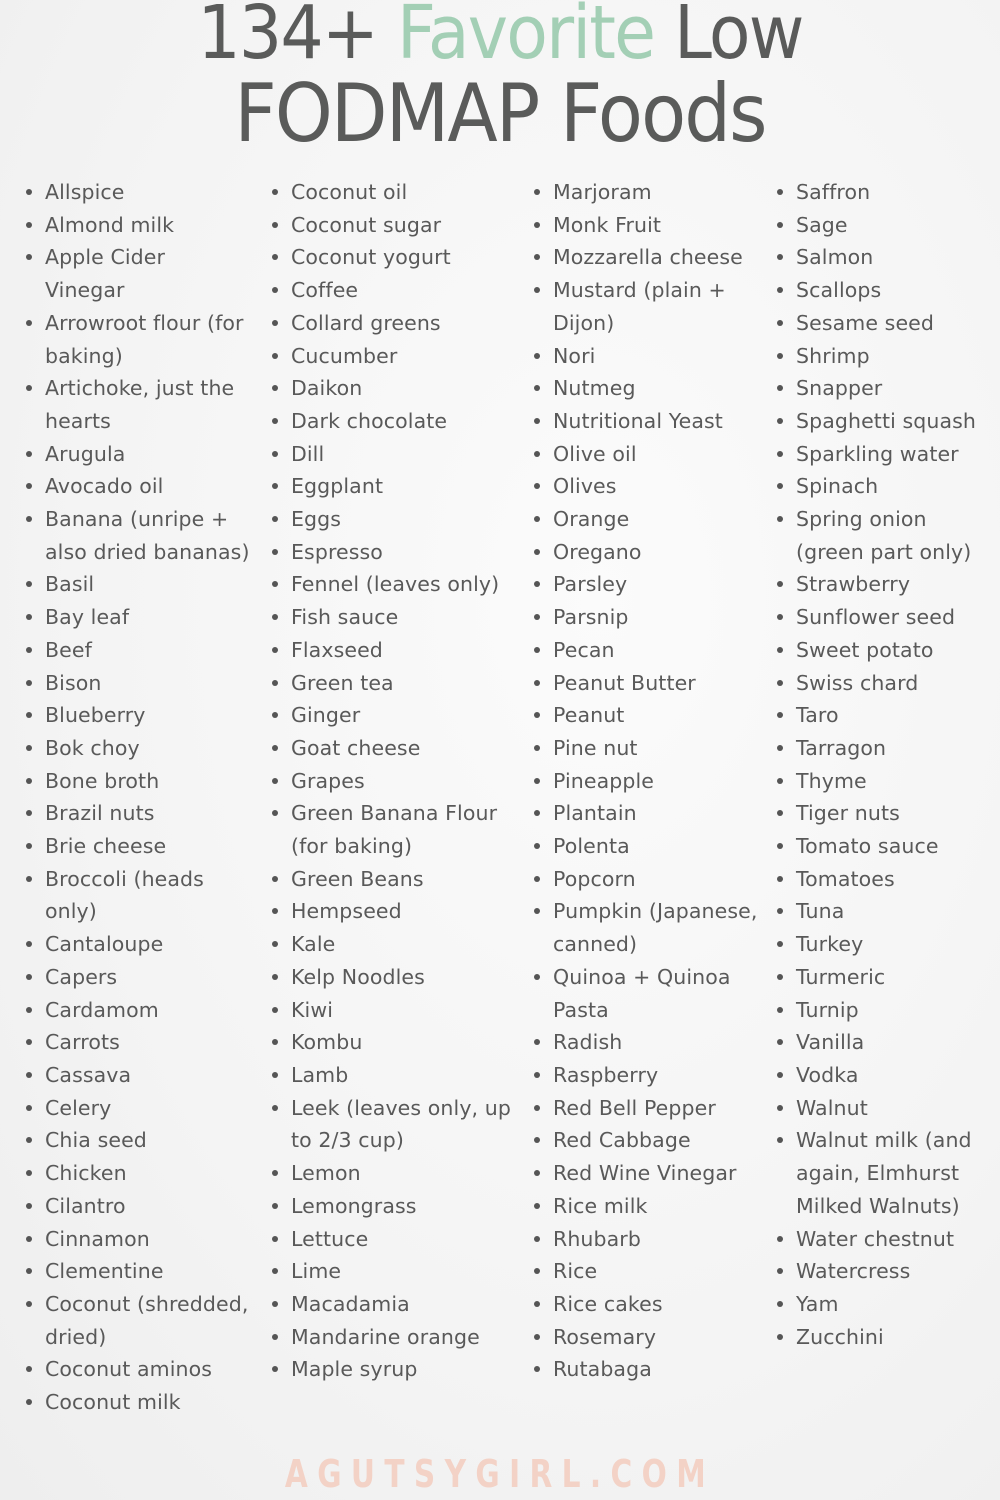  I want to click on food-name: Carrots, so click(82, 1042).